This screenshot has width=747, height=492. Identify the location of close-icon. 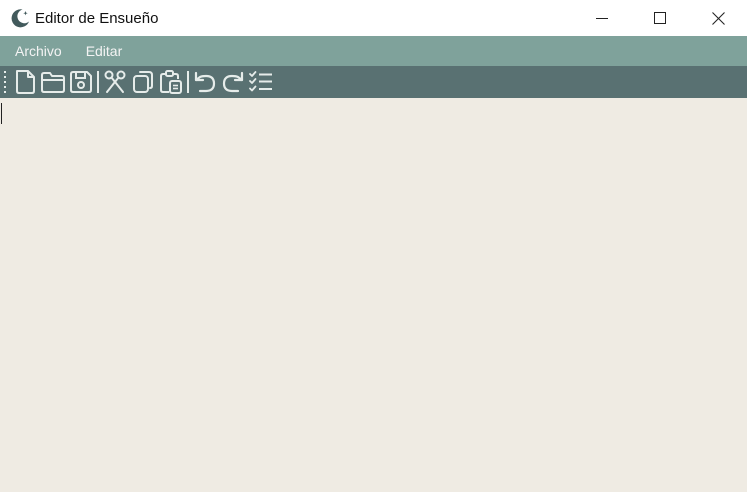
(718, 18).